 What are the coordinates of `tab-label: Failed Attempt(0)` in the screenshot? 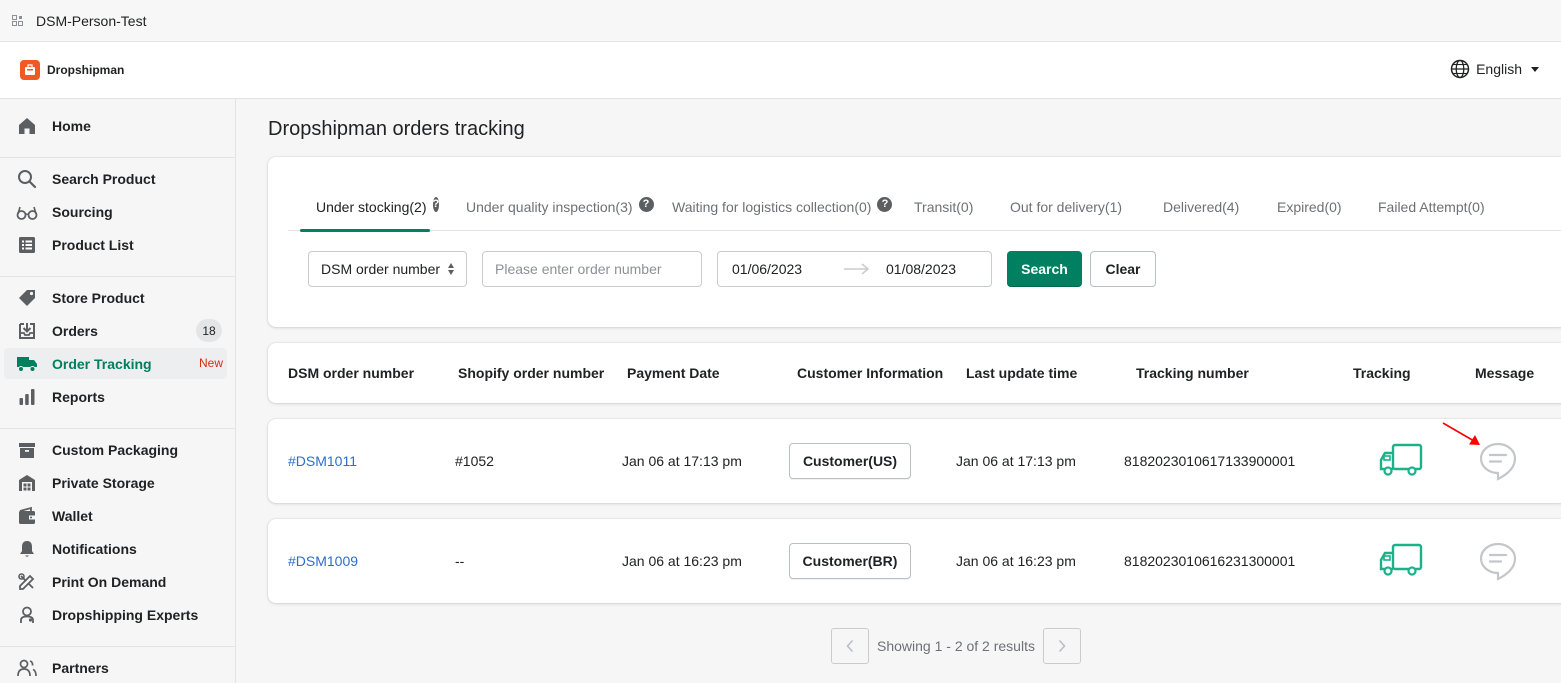 It's located at (1431, 207).